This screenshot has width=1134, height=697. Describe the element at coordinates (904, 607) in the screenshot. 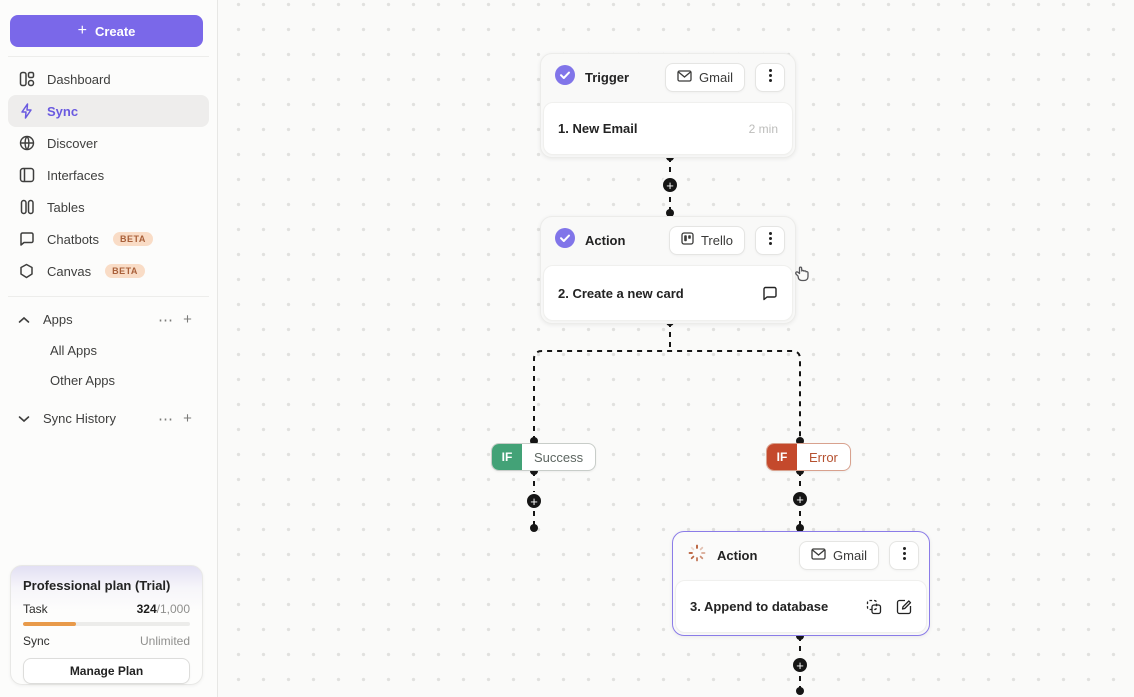

I see `edit-icon` at that location.